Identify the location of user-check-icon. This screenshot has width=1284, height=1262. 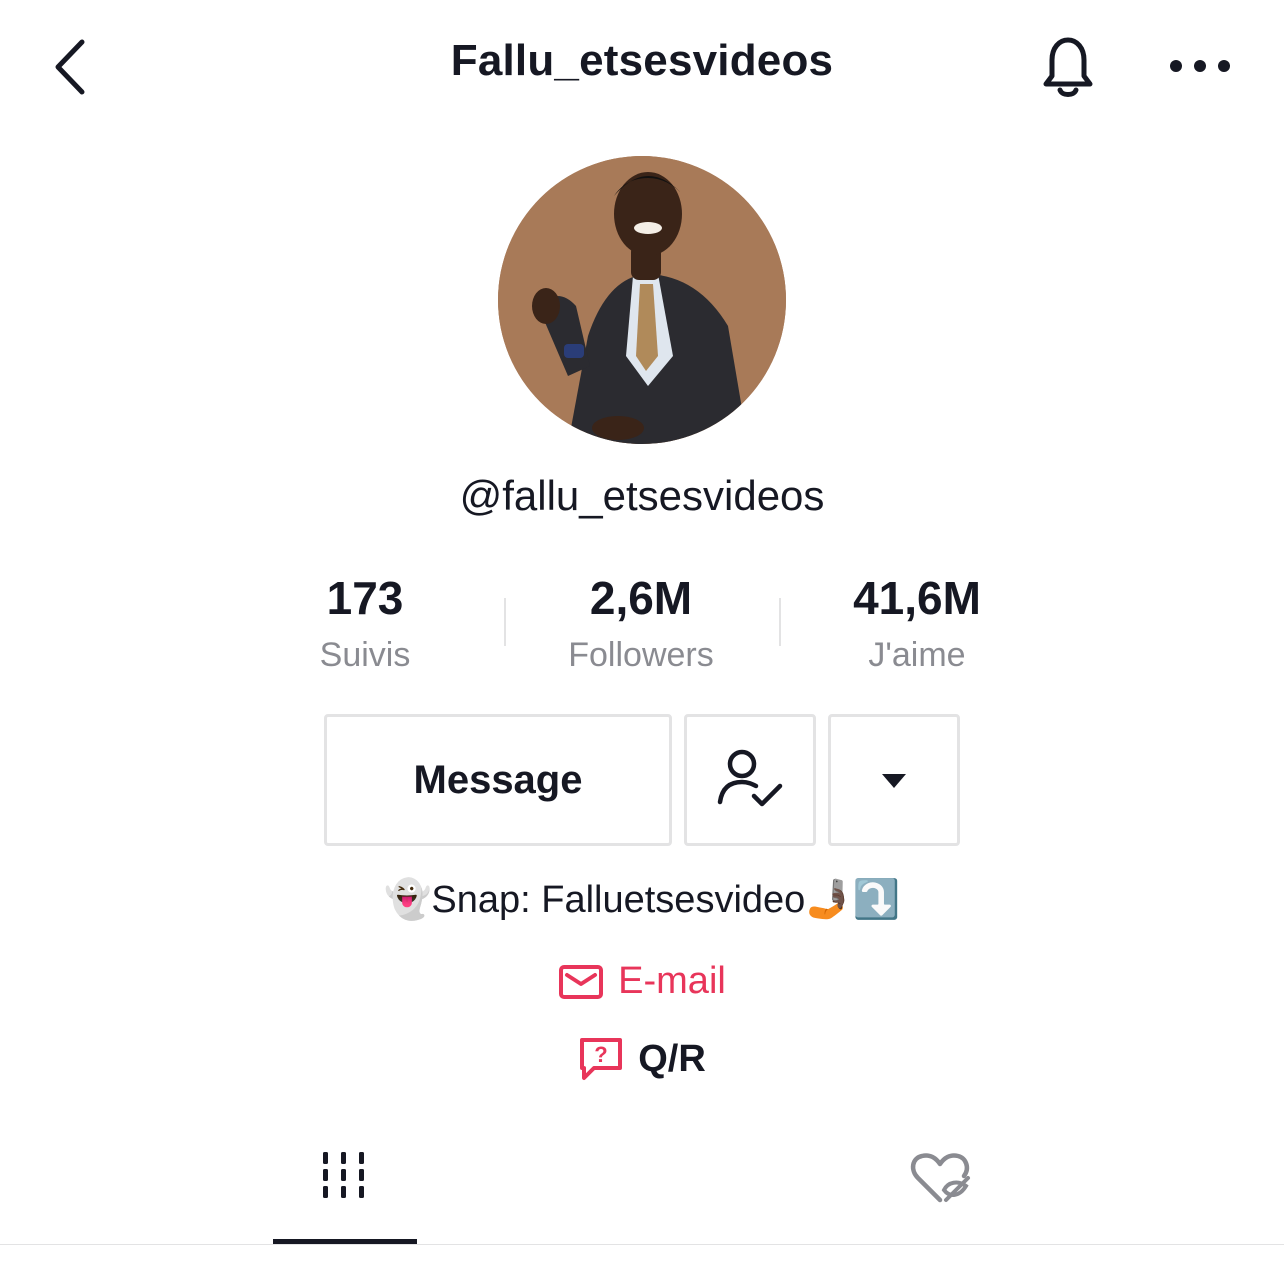
(750, 778).